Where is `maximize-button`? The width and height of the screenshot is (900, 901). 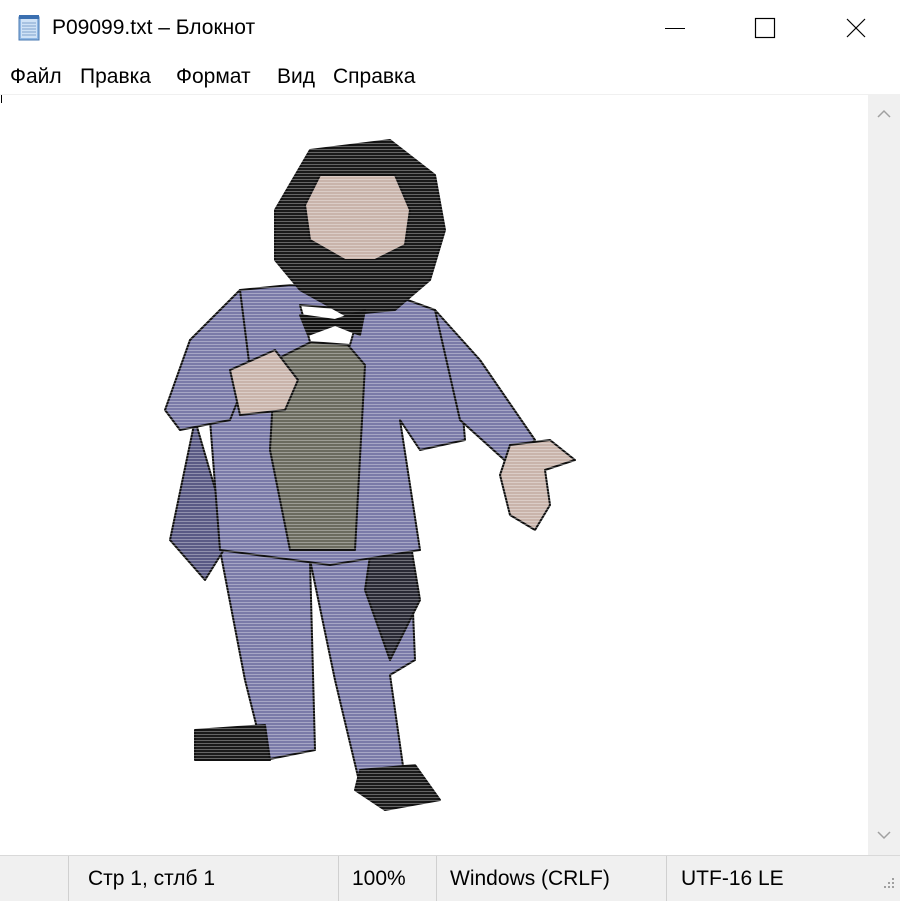
maximize-button is located at coordinates (765, 28).